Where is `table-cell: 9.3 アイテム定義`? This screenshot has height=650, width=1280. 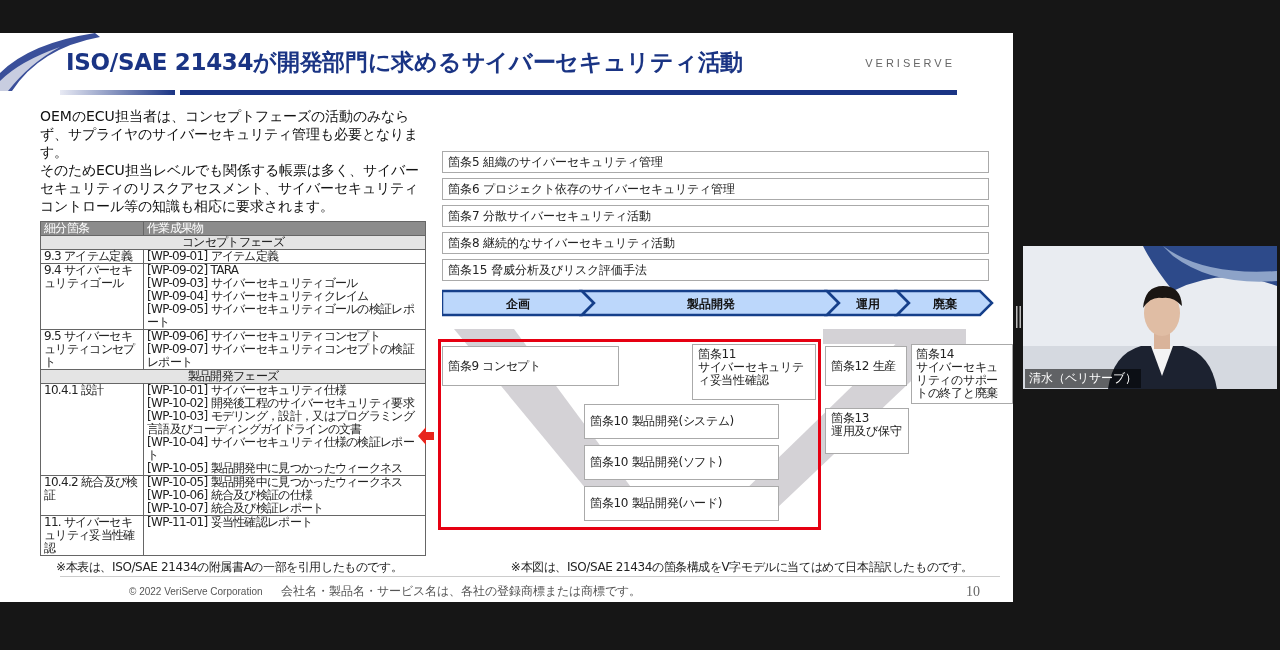 table-cell: 9.3 アイテム定義 is located at coordinates (92, 256).